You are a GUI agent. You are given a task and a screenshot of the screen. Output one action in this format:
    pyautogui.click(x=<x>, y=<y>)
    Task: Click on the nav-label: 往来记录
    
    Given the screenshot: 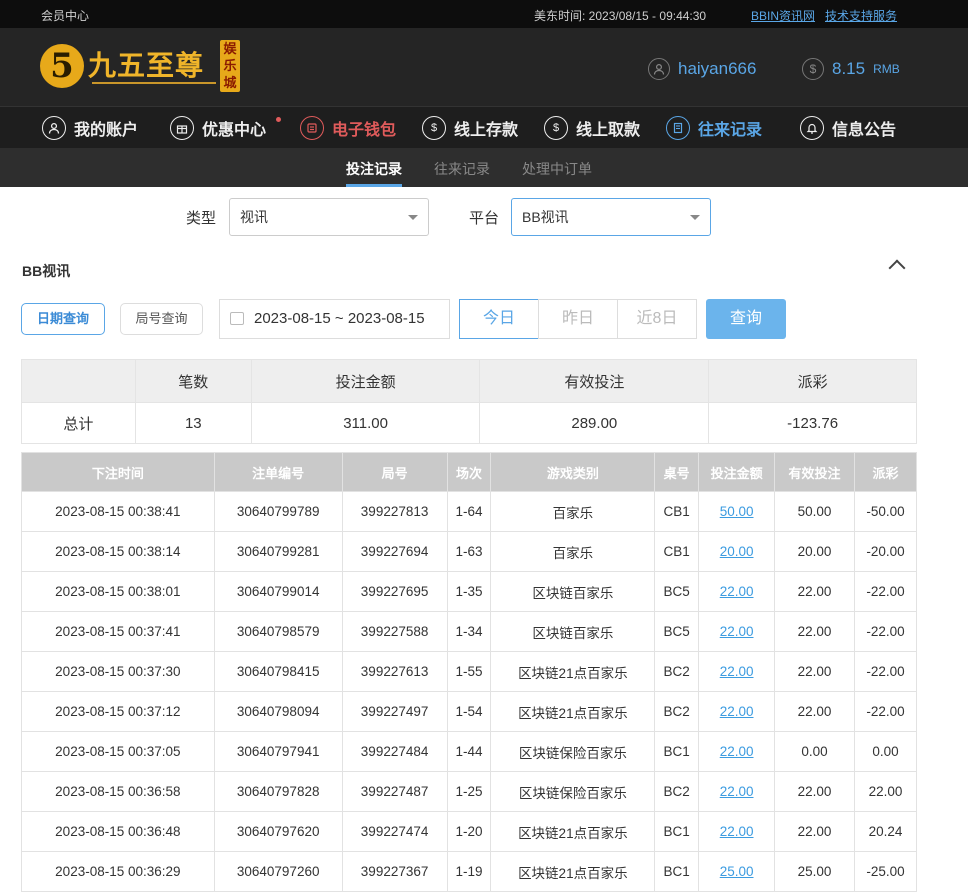 What is the action you would take?
    pyautogui.click(x=730, y=130)
    